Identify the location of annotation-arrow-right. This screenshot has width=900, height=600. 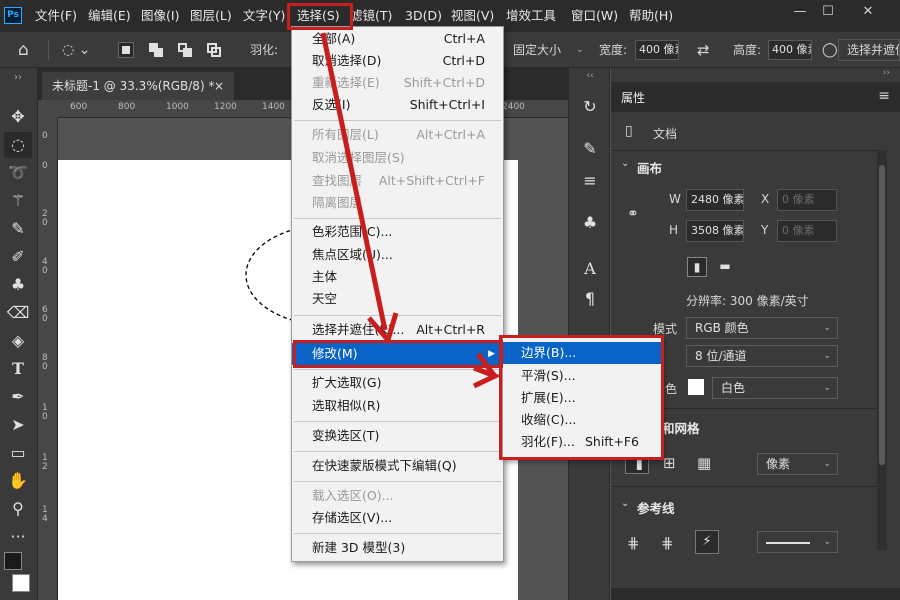
(487, 370).